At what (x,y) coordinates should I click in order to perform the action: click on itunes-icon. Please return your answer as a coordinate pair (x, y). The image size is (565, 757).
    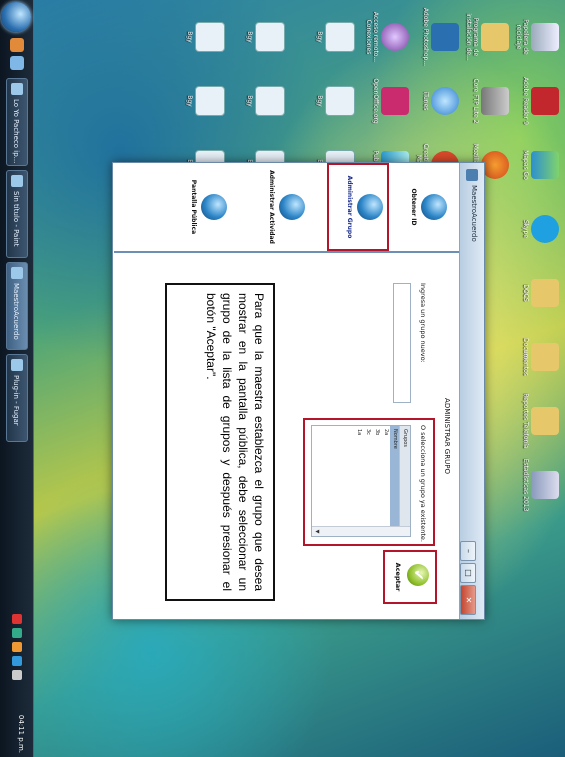
    Looking at the image, I should click on (445, 101).